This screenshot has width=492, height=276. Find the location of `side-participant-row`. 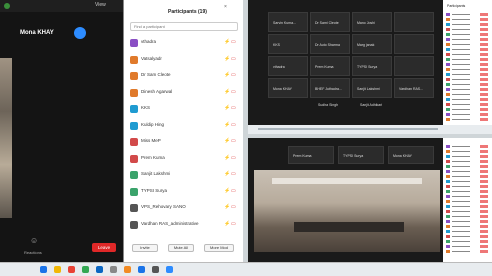

side-participant-row is located at coordinates (467, 251).